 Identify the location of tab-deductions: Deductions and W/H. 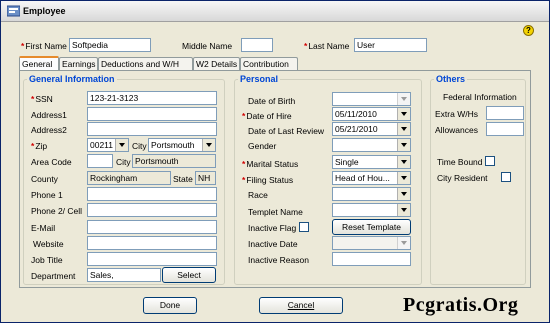
(145, 63).